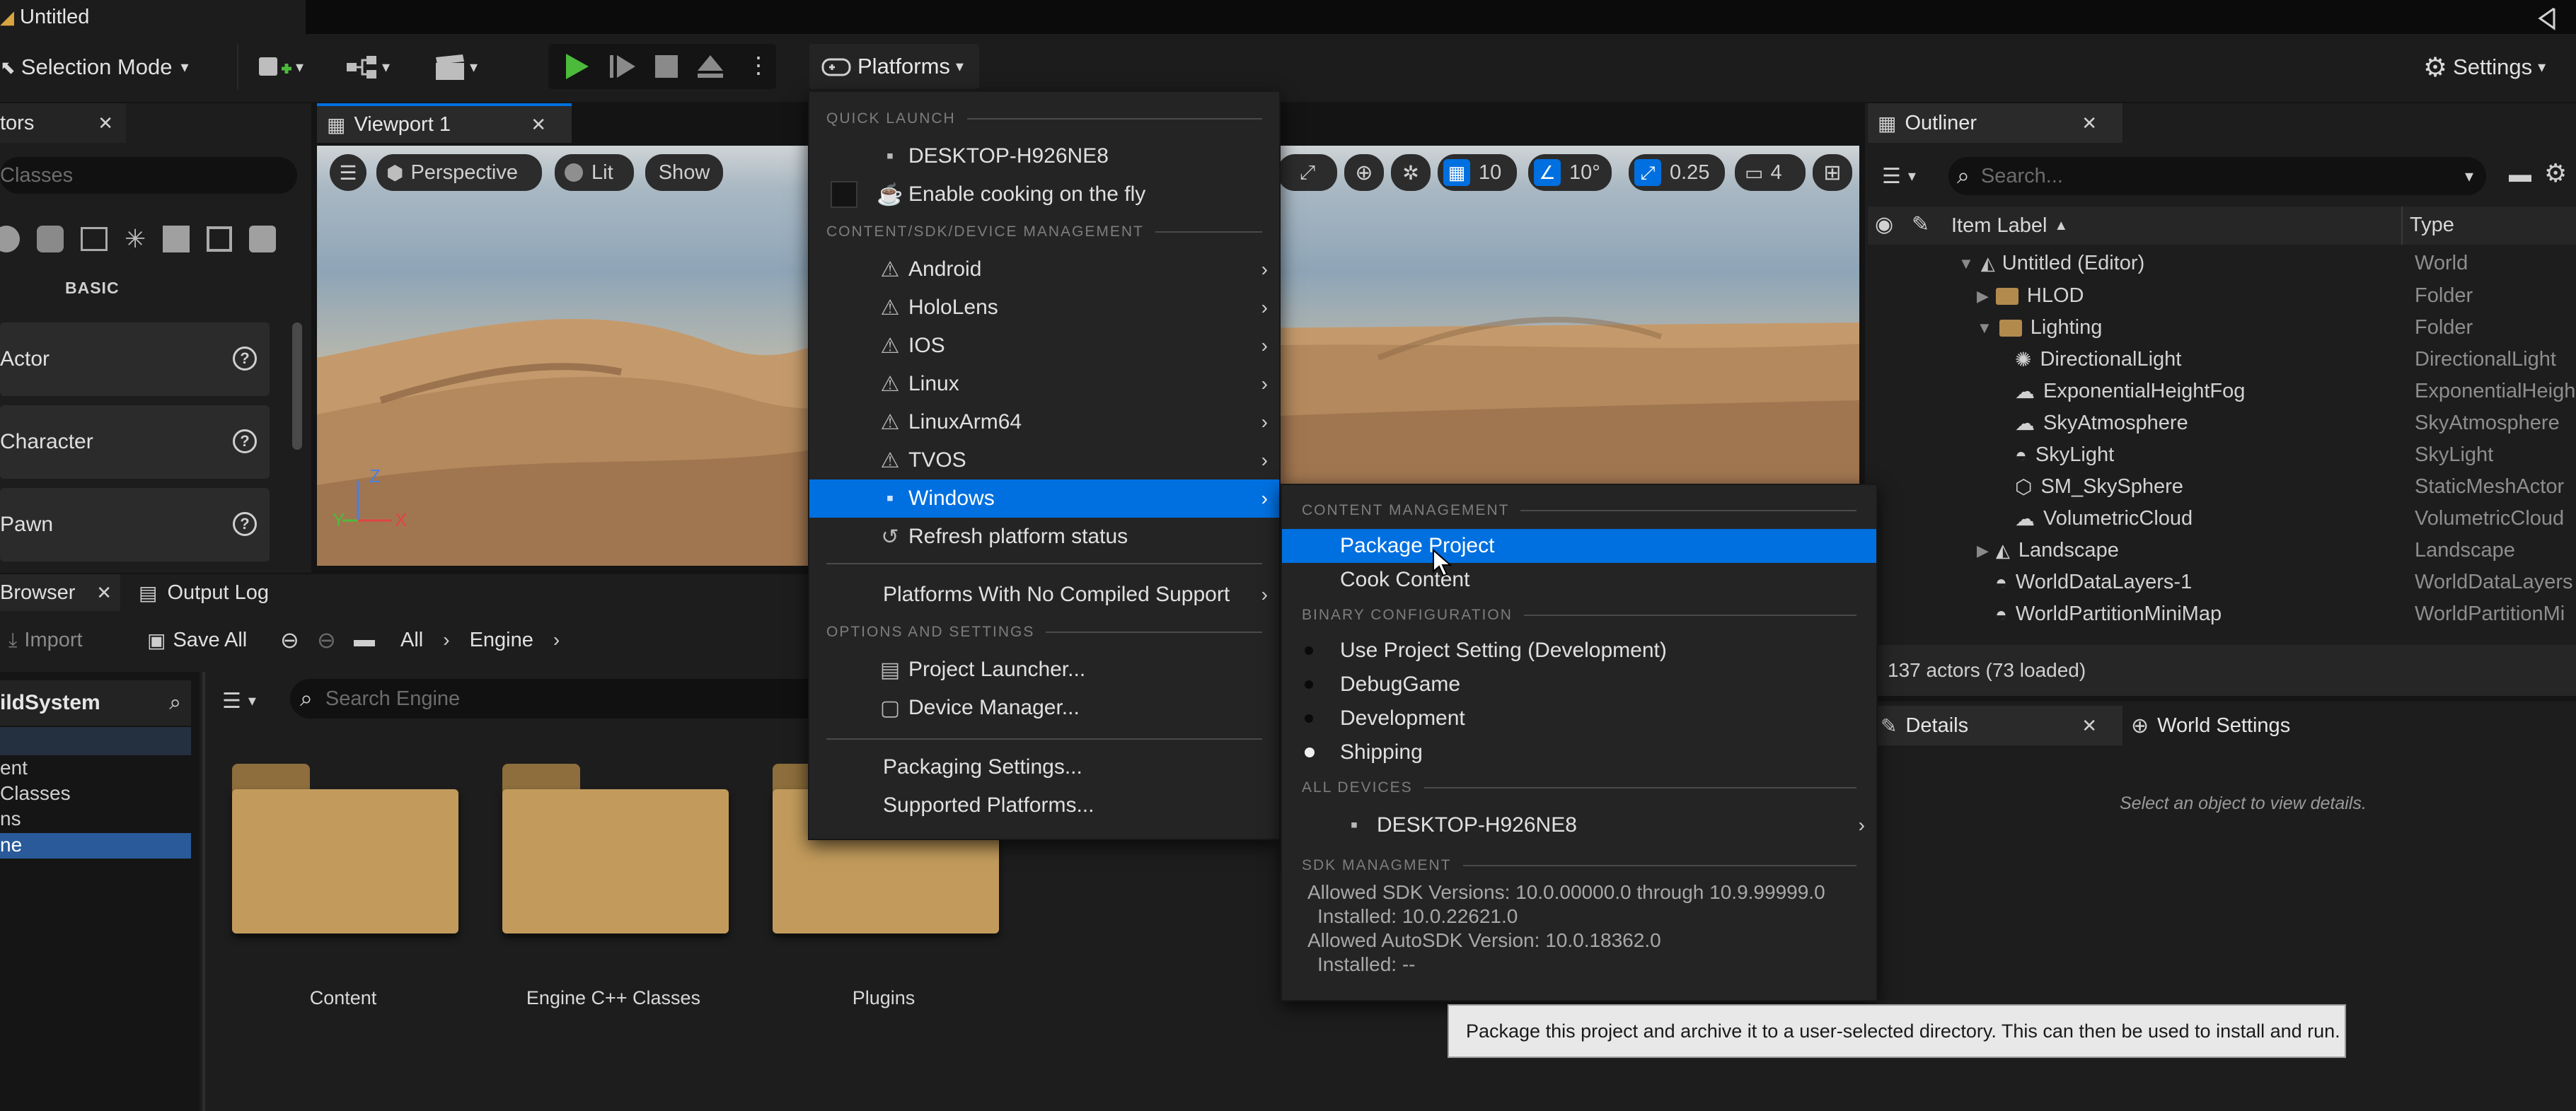  What do you see at coordinates (2484, 68) in the screenshot?
I see `settings-button: ⚙ Settings ▾` at bounding box center [2484, 68].